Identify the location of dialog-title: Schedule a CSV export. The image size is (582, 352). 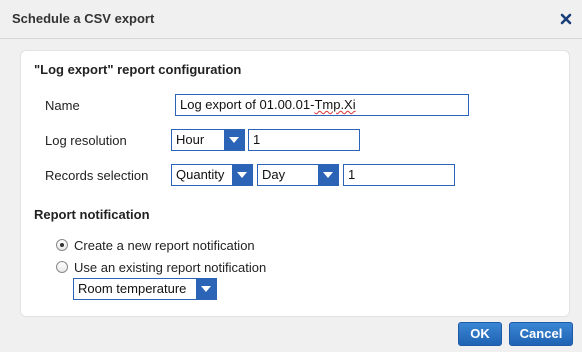
(83, 18).